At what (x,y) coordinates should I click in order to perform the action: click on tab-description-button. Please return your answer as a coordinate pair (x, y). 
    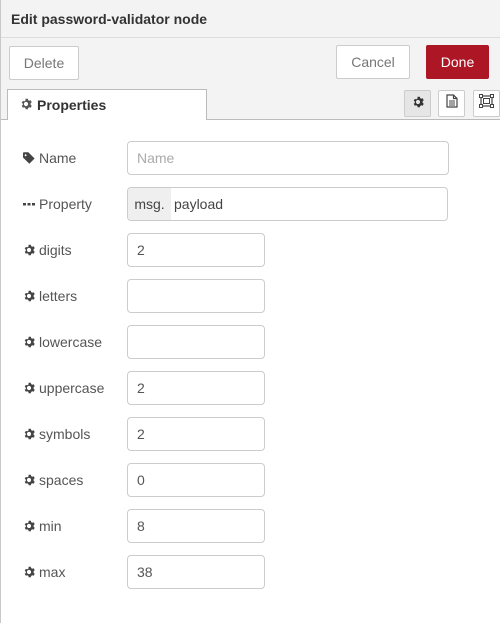
    Looking at the image, I should click on (451, 103).